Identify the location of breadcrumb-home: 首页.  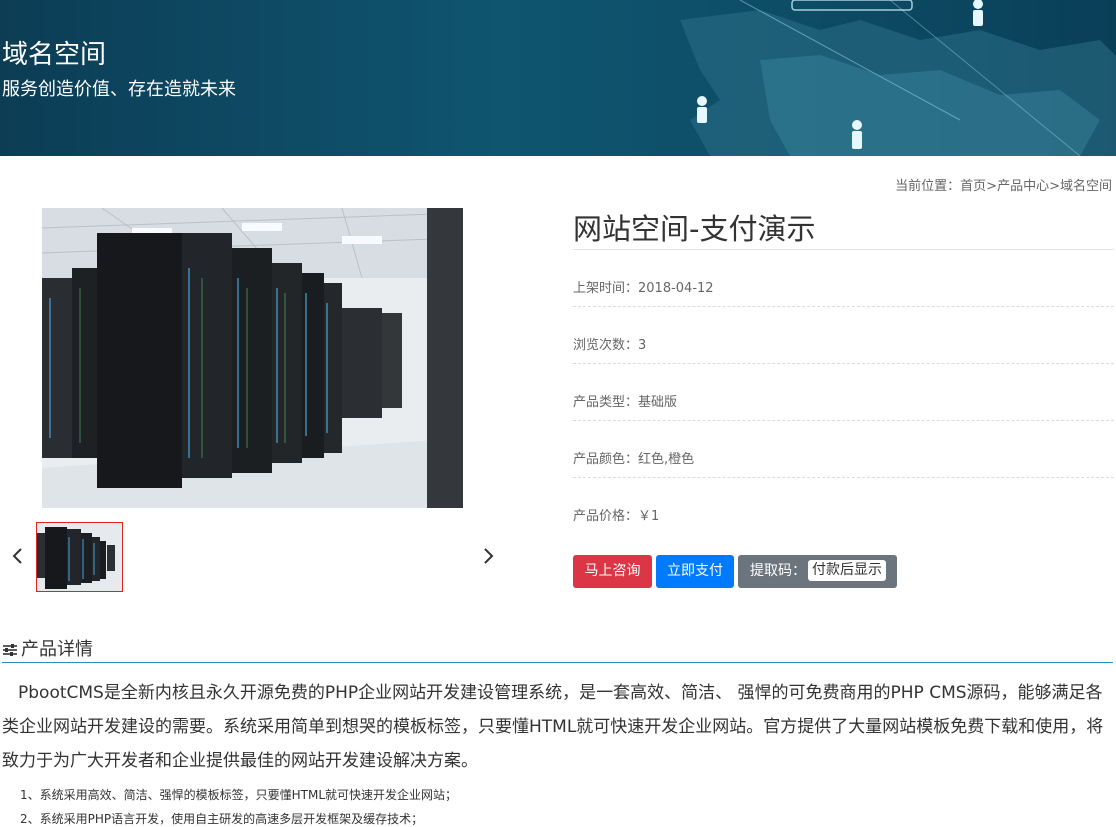
(973, 186).